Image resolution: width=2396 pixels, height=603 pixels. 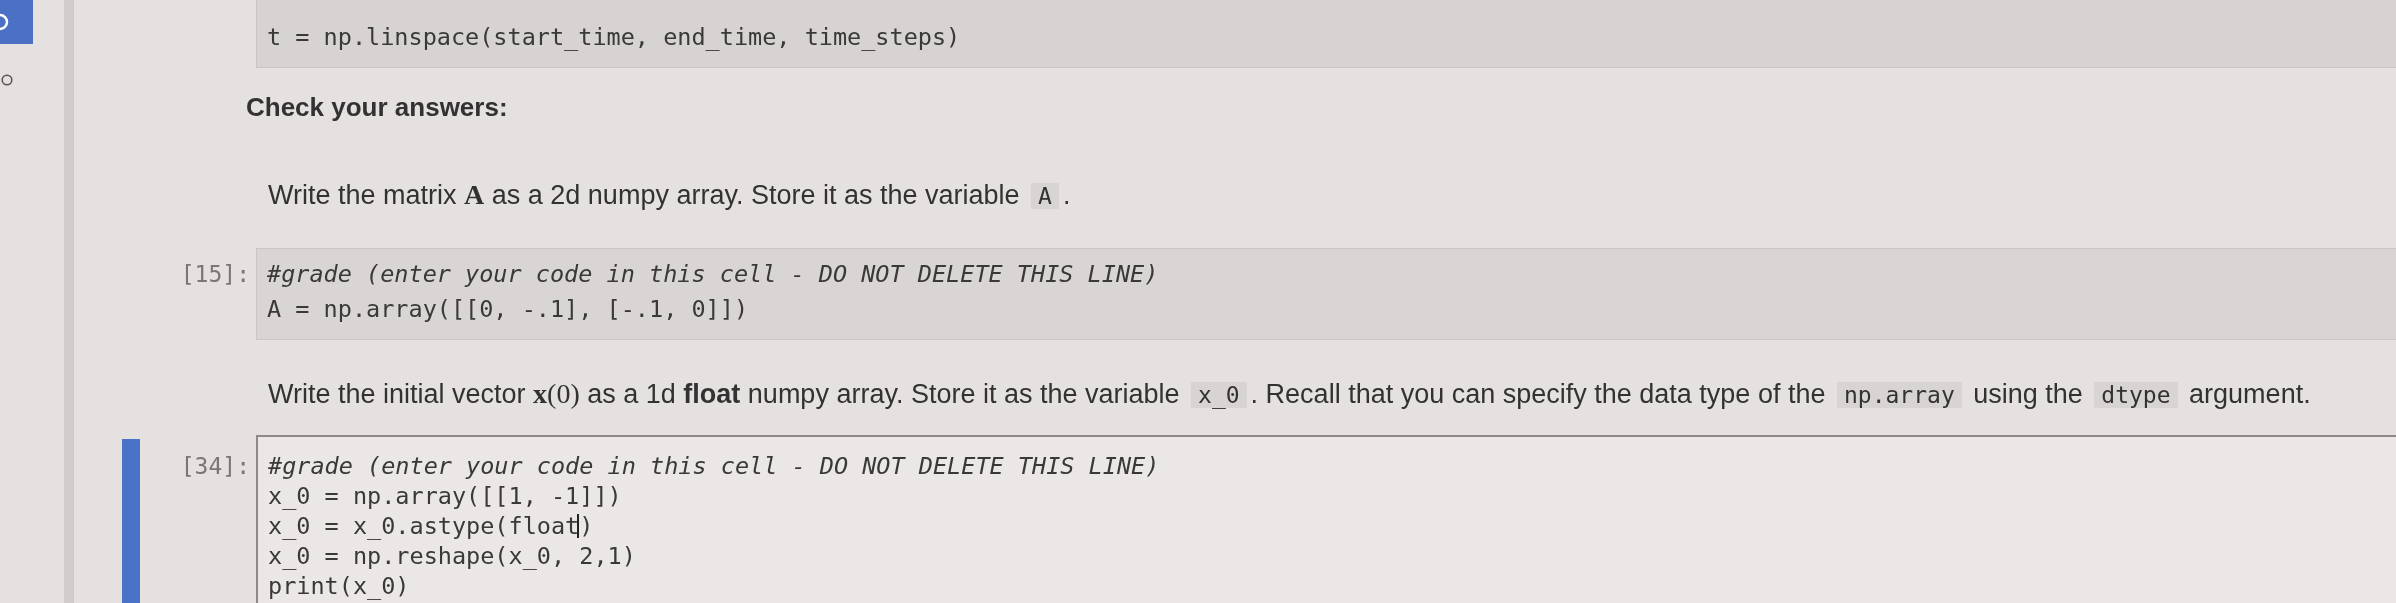 What do you see at coordinates (445, 496) in the screenshot?
I see `code-line: x_0 = np.array([[1, -1]])` at bounding box center [445, 496].